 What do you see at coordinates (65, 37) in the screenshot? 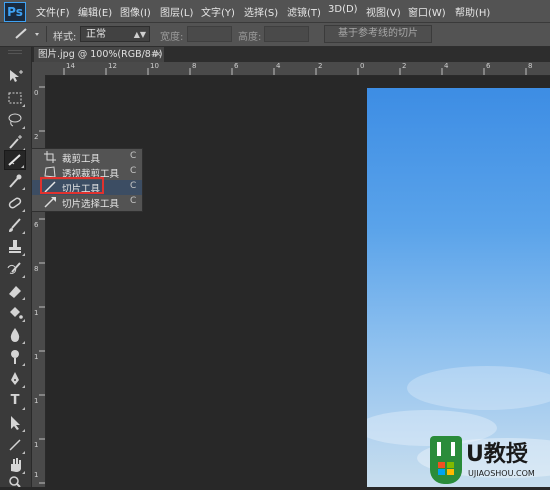
I see `style-label: 样式:` at bounding box center [65, 37].